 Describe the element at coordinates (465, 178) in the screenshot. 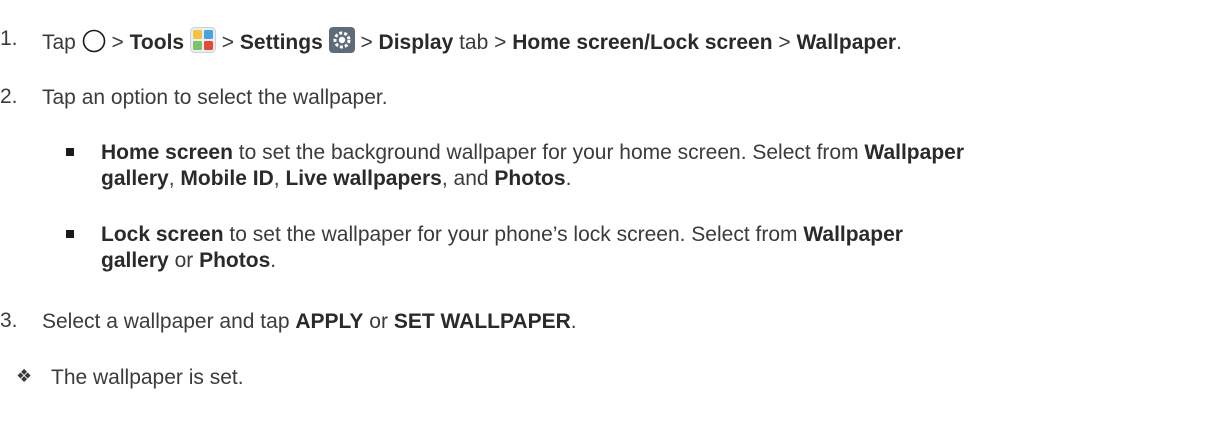

I see `and-word: , and` at that location.